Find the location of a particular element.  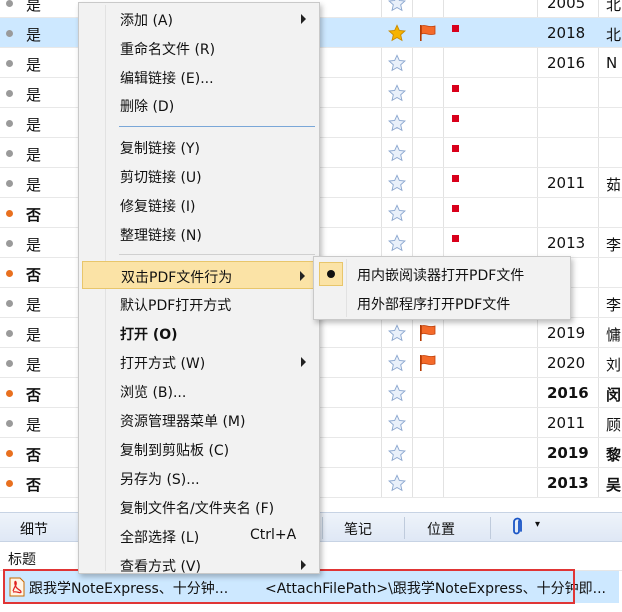

submenu-item-label: 用内嵌阅读器打开PDF文件 is located at coordinates (441, 276).